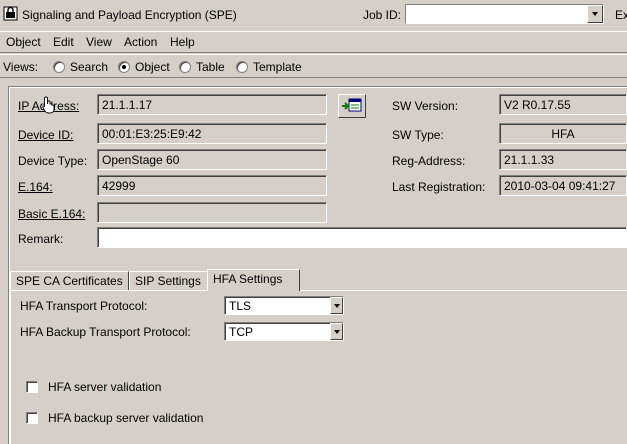  What do you see at coordinates (99, 42) in the screenshot?
I see `menu-view: View` at bounding box center [99, 42].